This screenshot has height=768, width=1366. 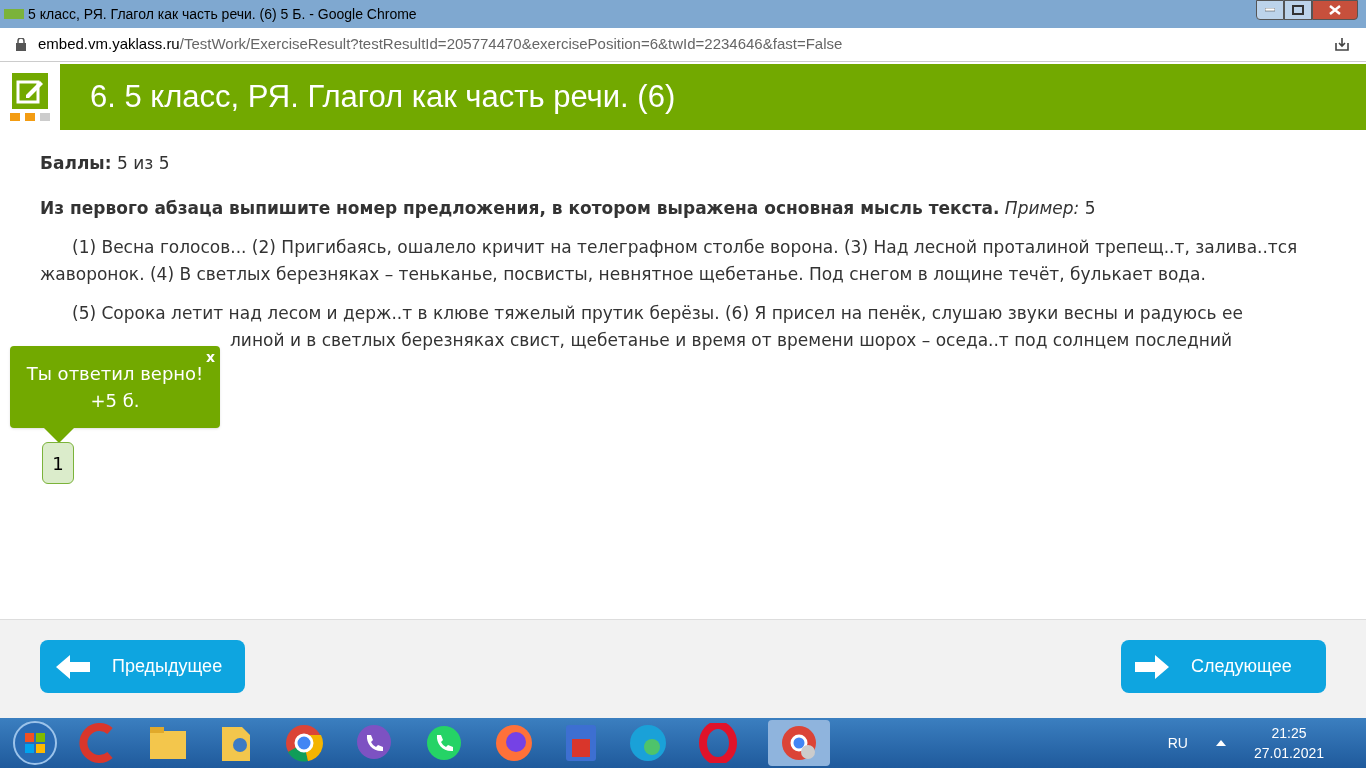 What do you see at coordinates (14, 14) in the screenshot?
I see `page-icon` at bounding box center [14, 14].